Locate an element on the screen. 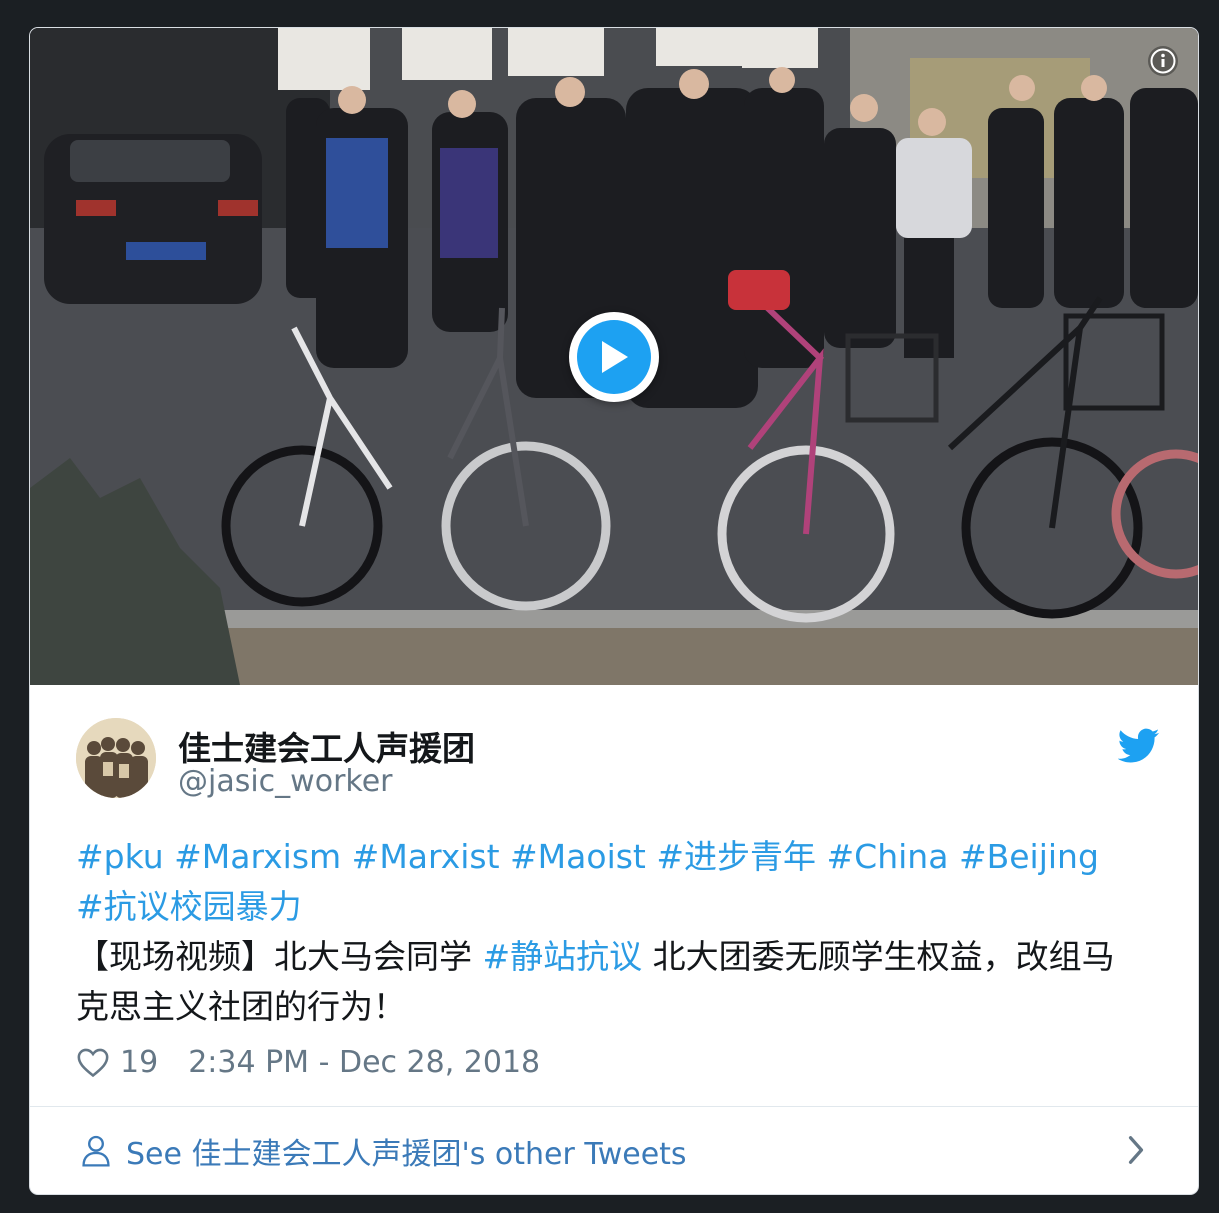  hashtag-link: #Maoist is located at coordinates (578, 856).